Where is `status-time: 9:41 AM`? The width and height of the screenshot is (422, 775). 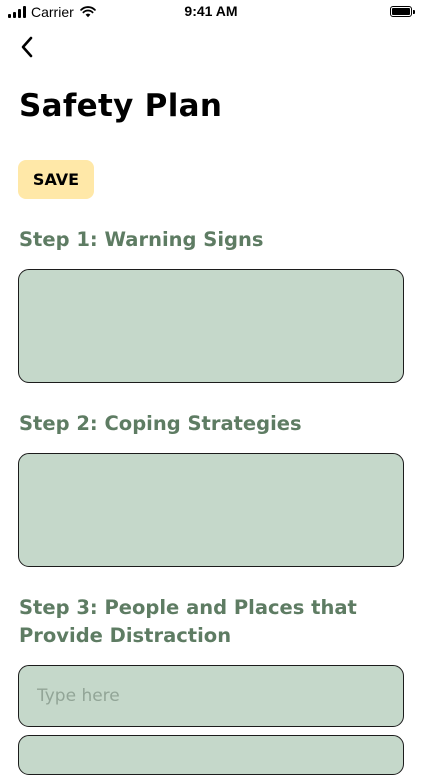
status-time: 9:41 AM is located at coordinates (211, 11).